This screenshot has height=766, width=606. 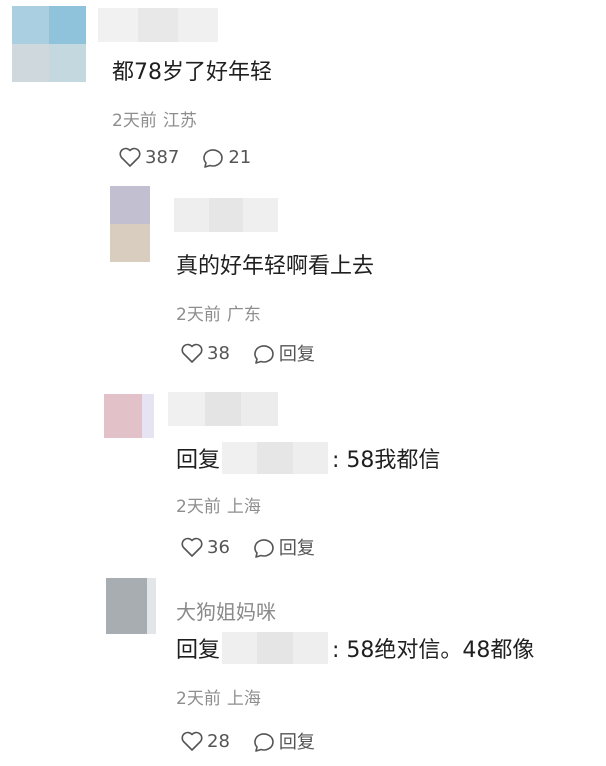 What do you see at coordinates (218, 547) in the screenshot?
I see `like-count: 36` at bounding box center [218, 547].